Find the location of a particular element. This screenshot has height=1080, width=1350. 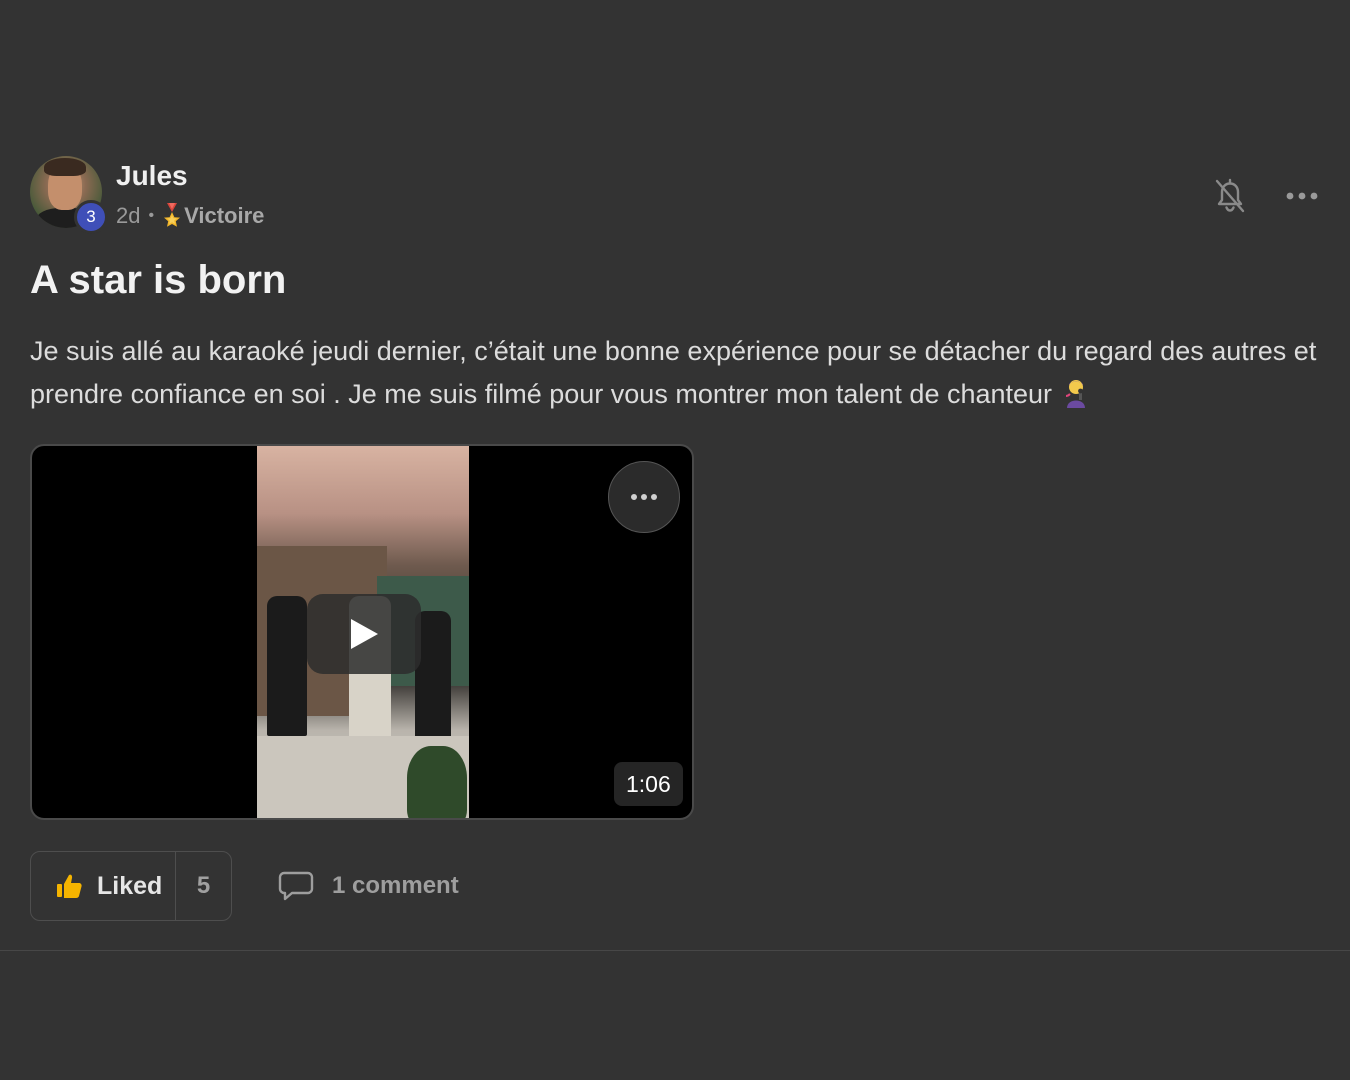

post-divider is located at coordinates (675, 950).